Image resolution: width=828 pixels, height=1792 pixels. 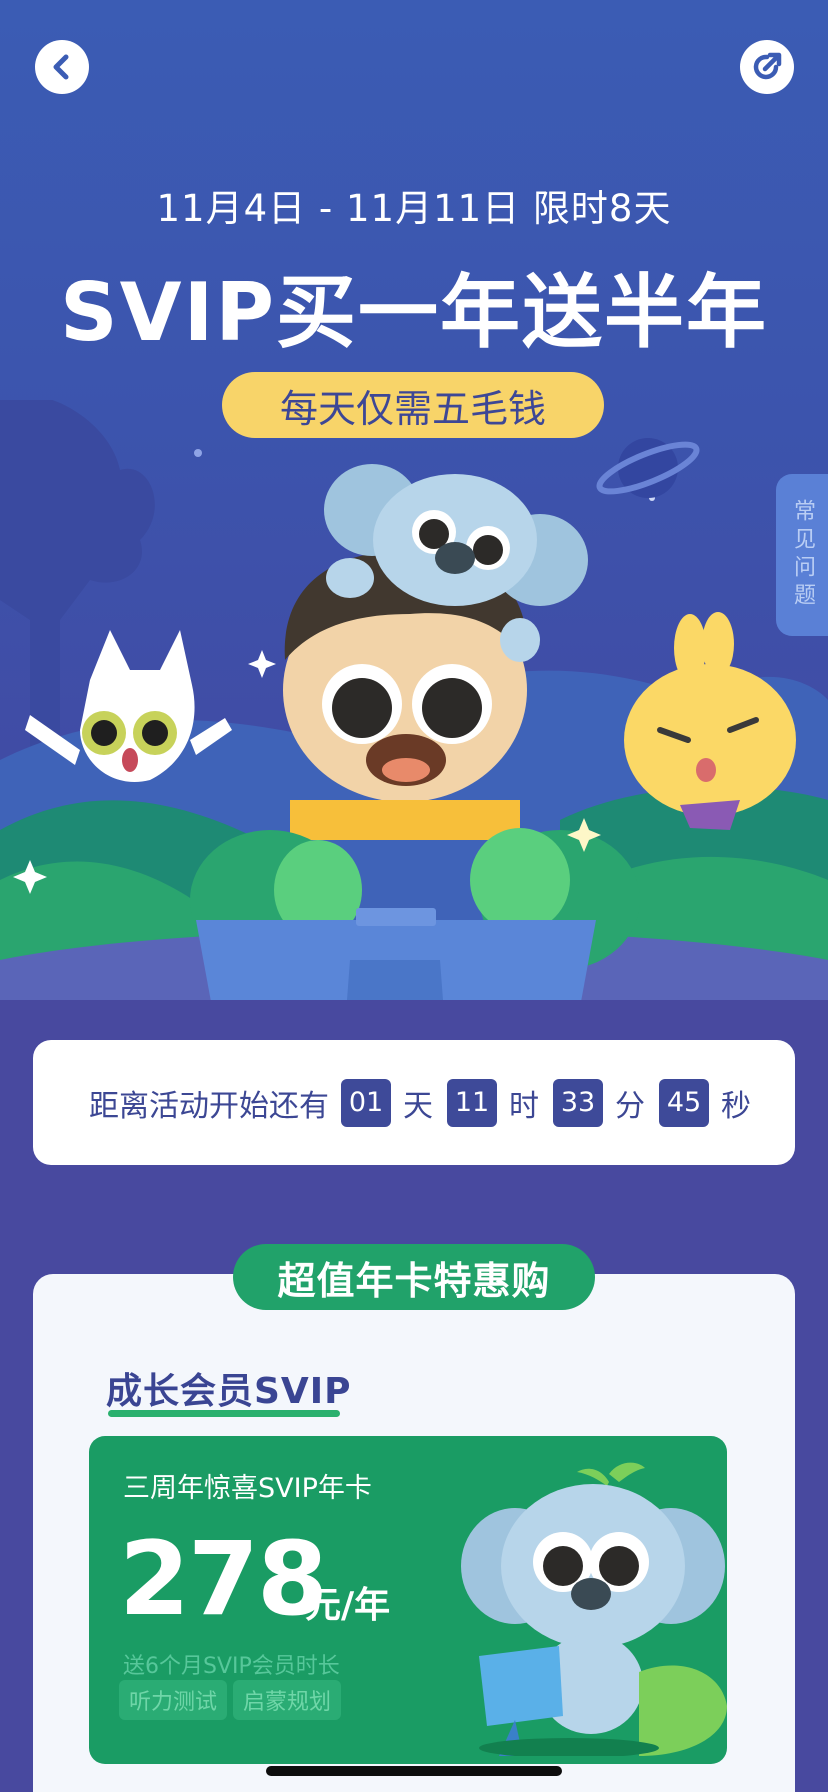 I want to click on chevron-left-icon, so click(x=61, y=67).